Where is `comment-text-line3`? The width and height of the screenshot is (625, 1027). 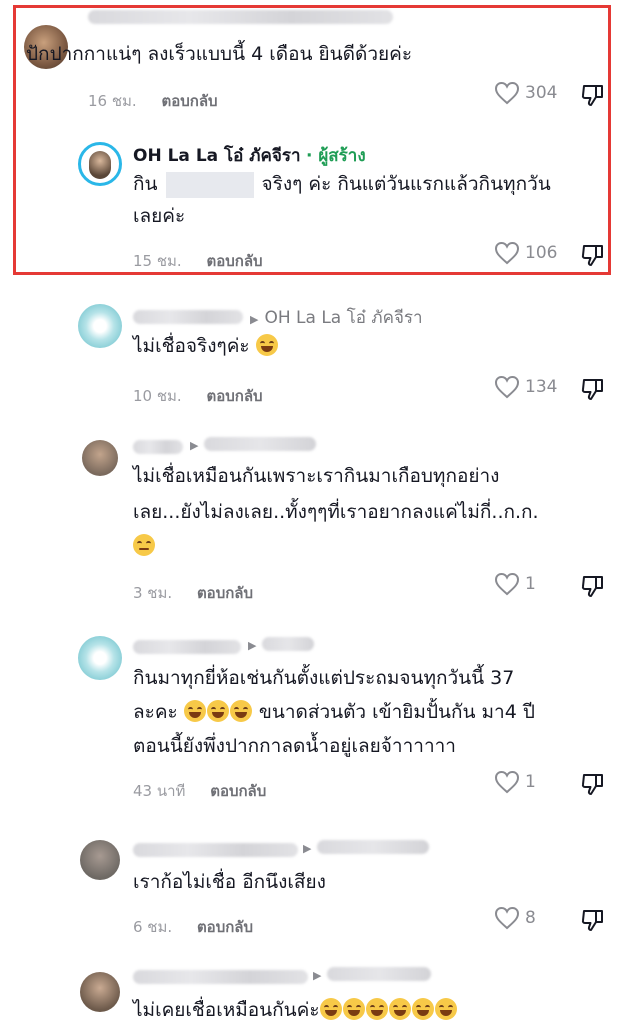 comment-text-line3 is located at coordinates (144, 546).